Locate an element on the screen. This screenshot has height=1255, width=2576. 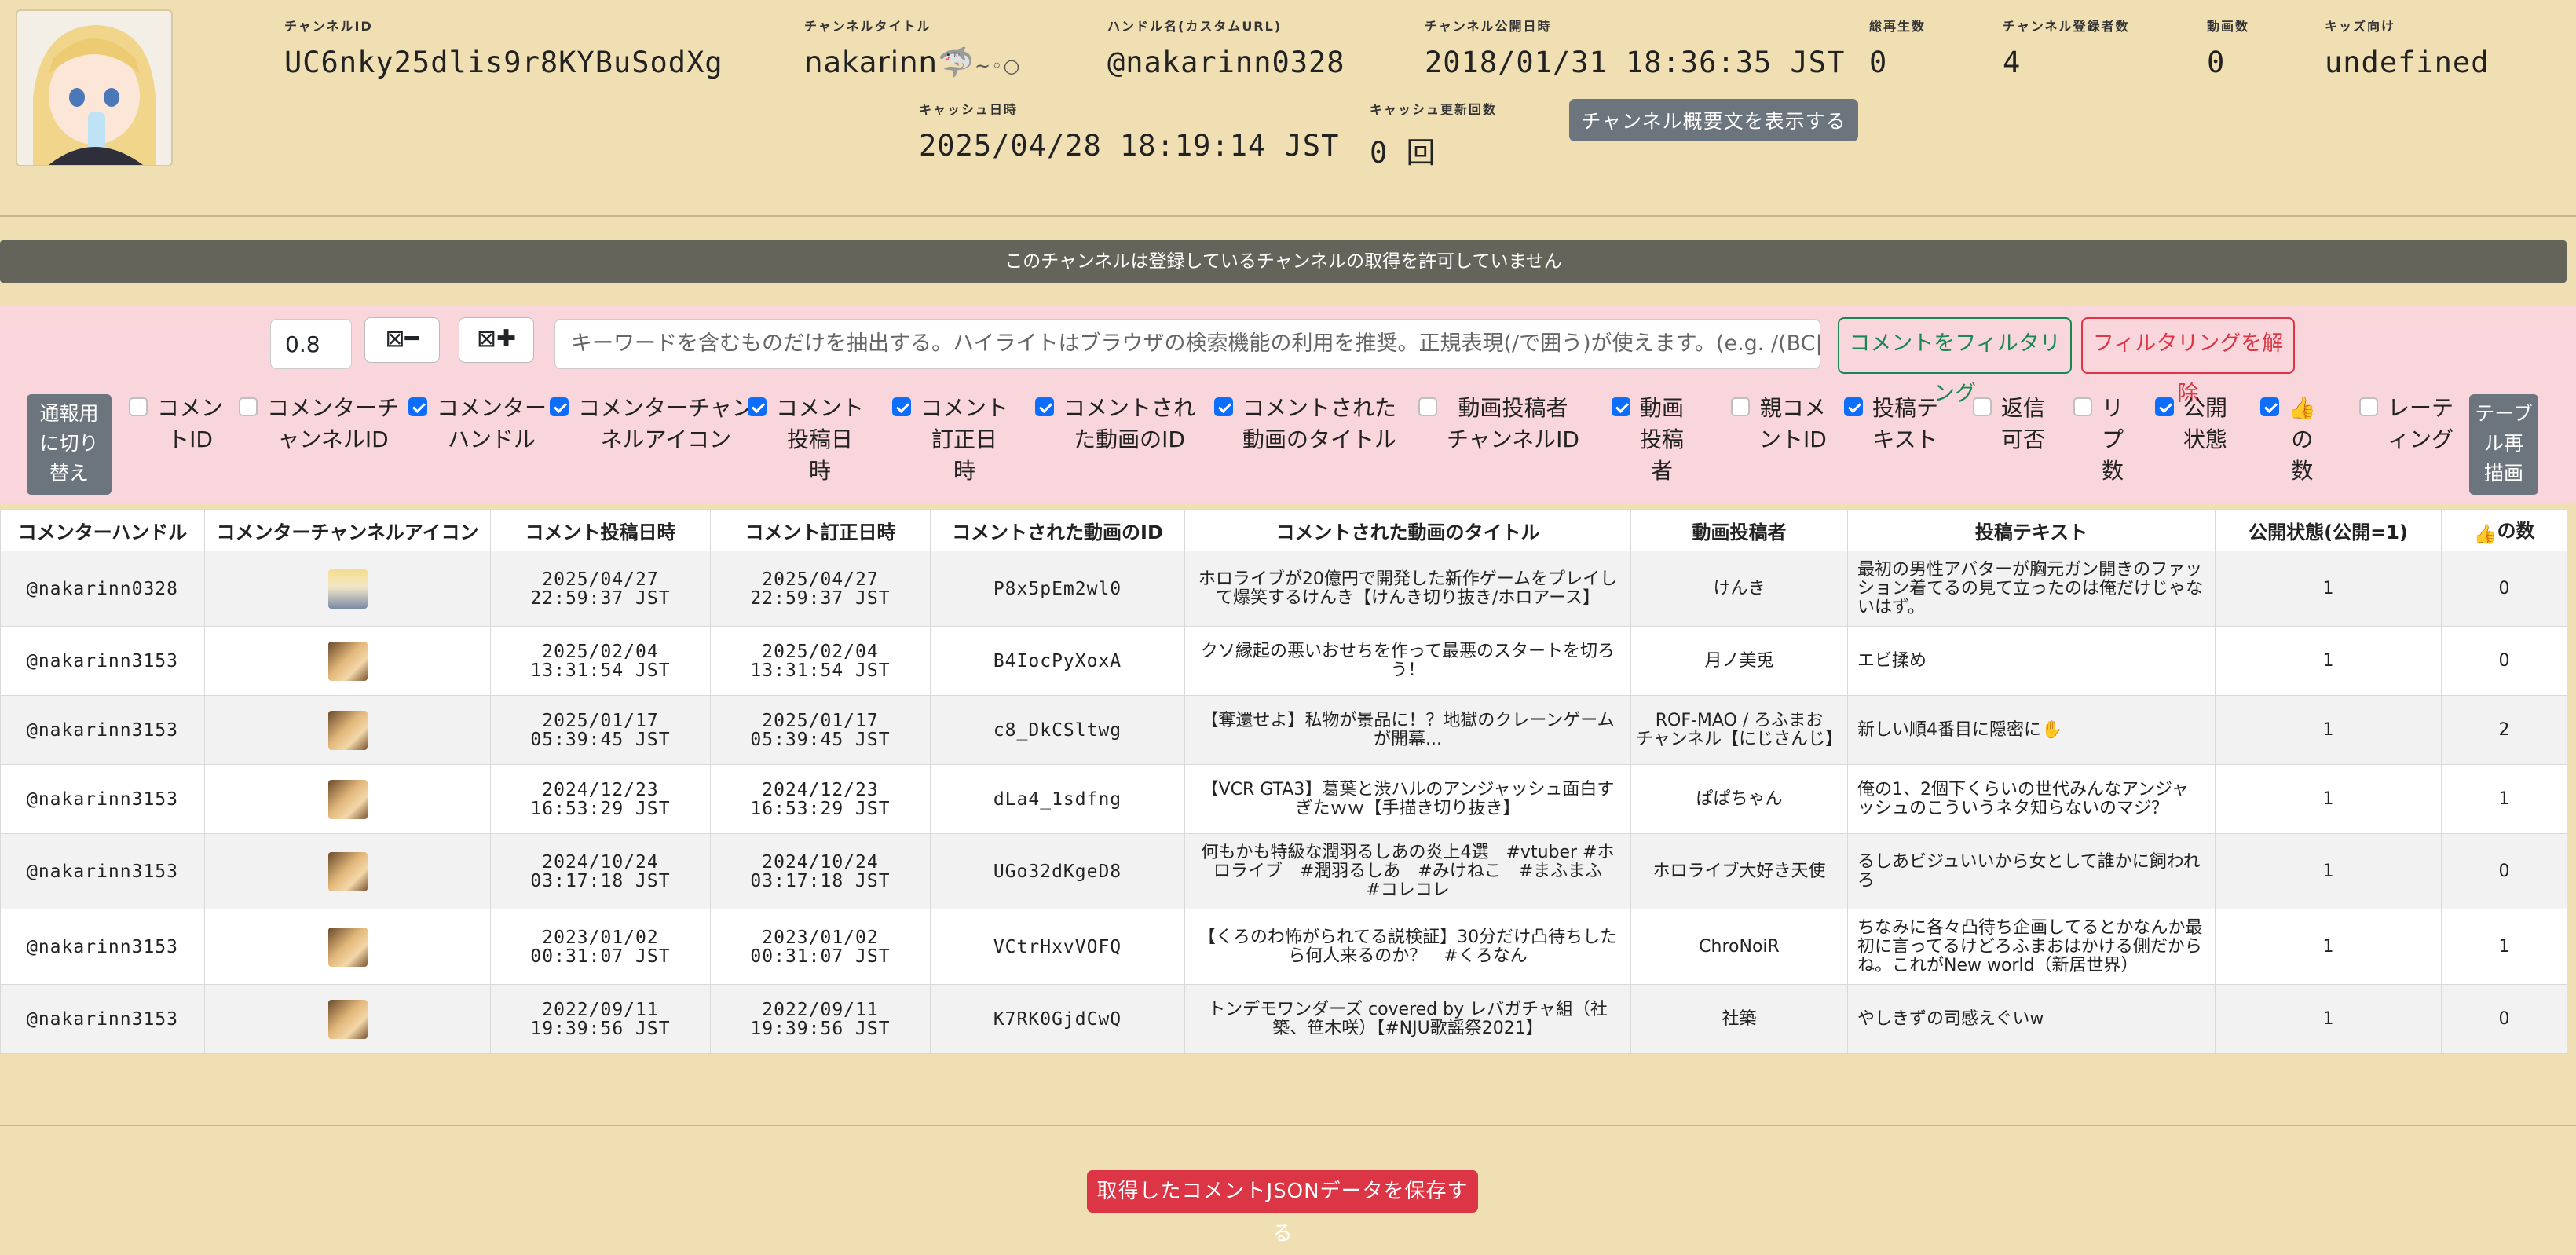
cell-text: 俺の1、2個下くらいの世代みんなアンジャッシュのこういうネタ知らないのマジ？ is located at coordinates (2032, 799).